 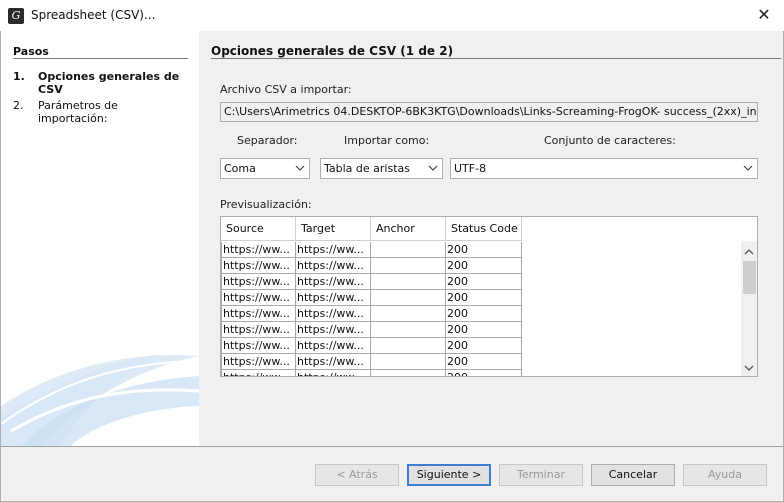 What do you see at coordinates (78, 112) in the screenshot?
I see `step-label: Parámetros de importación:` at bounding box center [78, 112].